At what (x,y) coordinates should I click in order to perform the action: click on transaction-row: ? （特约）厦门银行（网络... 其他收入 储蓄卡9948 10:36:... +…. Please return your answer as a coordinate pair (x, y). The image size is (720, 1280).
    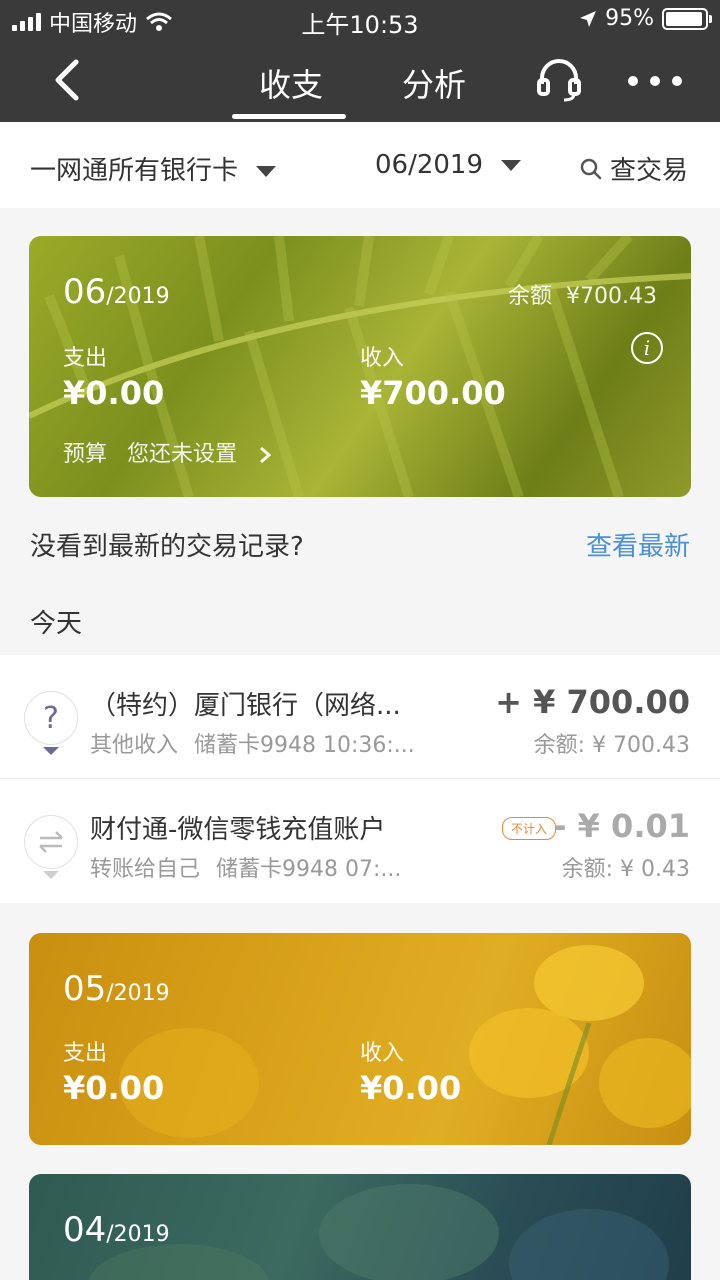
    Looking at the image, I should click on (360, 717).